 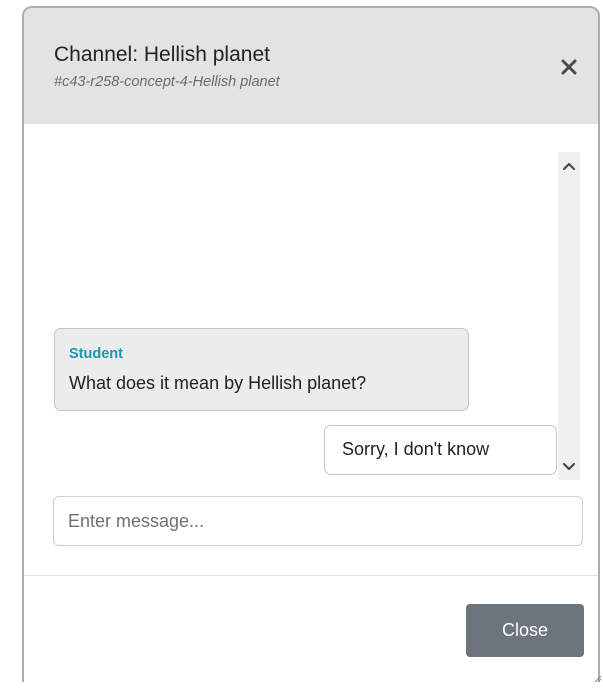 I want to click on resize-handle-icon, so click(x=597, y=676).